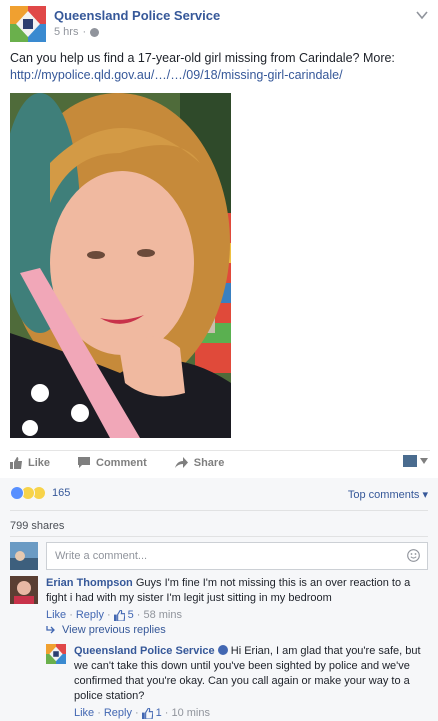  What do you see at coordinates (237, 556) in the screenshot?
I see `comment-input` at bounding box center [237, 556].